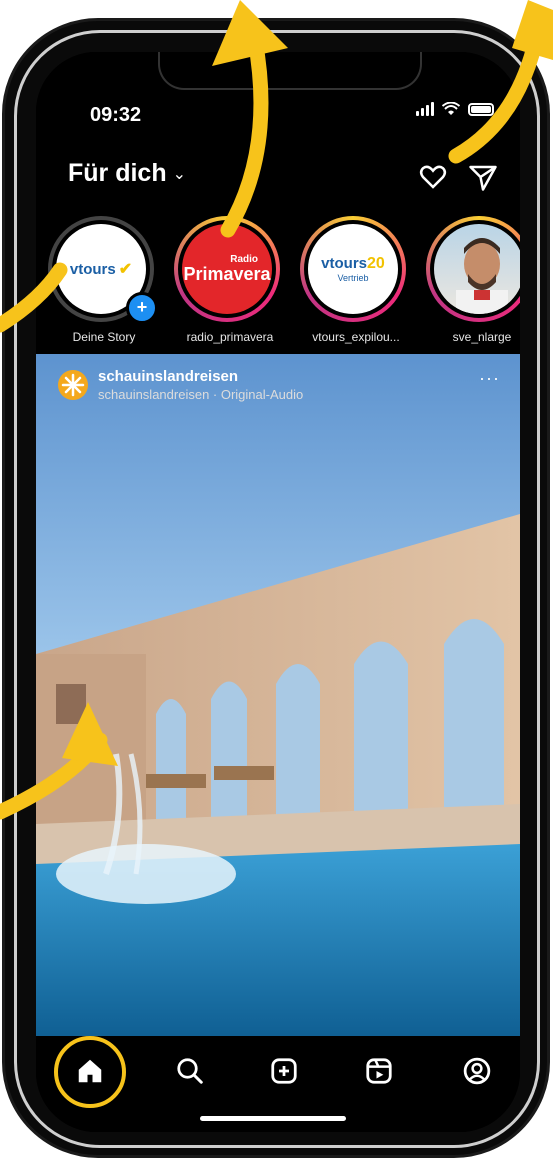 The height and width of the screenshot is (1162, 553). I want to click on avatar-photo, so click(482, 276).